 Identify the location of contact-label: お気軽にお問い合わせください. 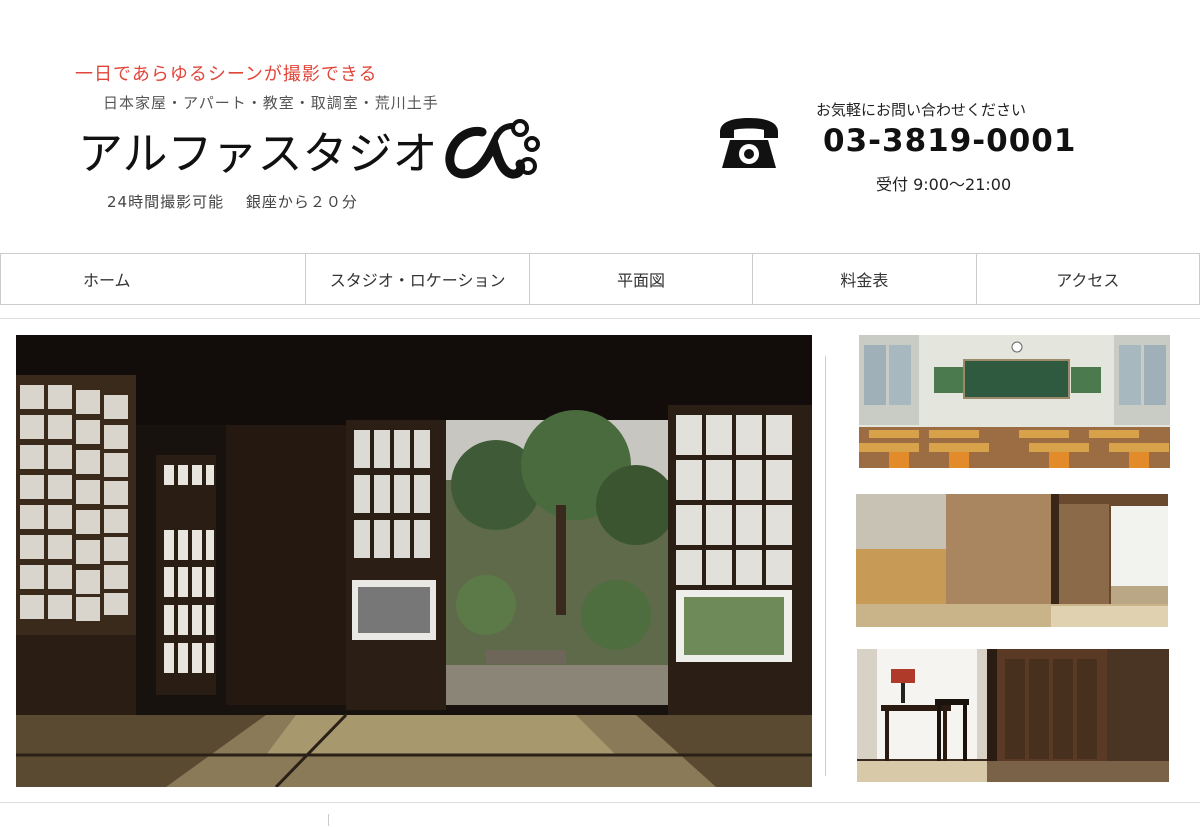
(921, 110).